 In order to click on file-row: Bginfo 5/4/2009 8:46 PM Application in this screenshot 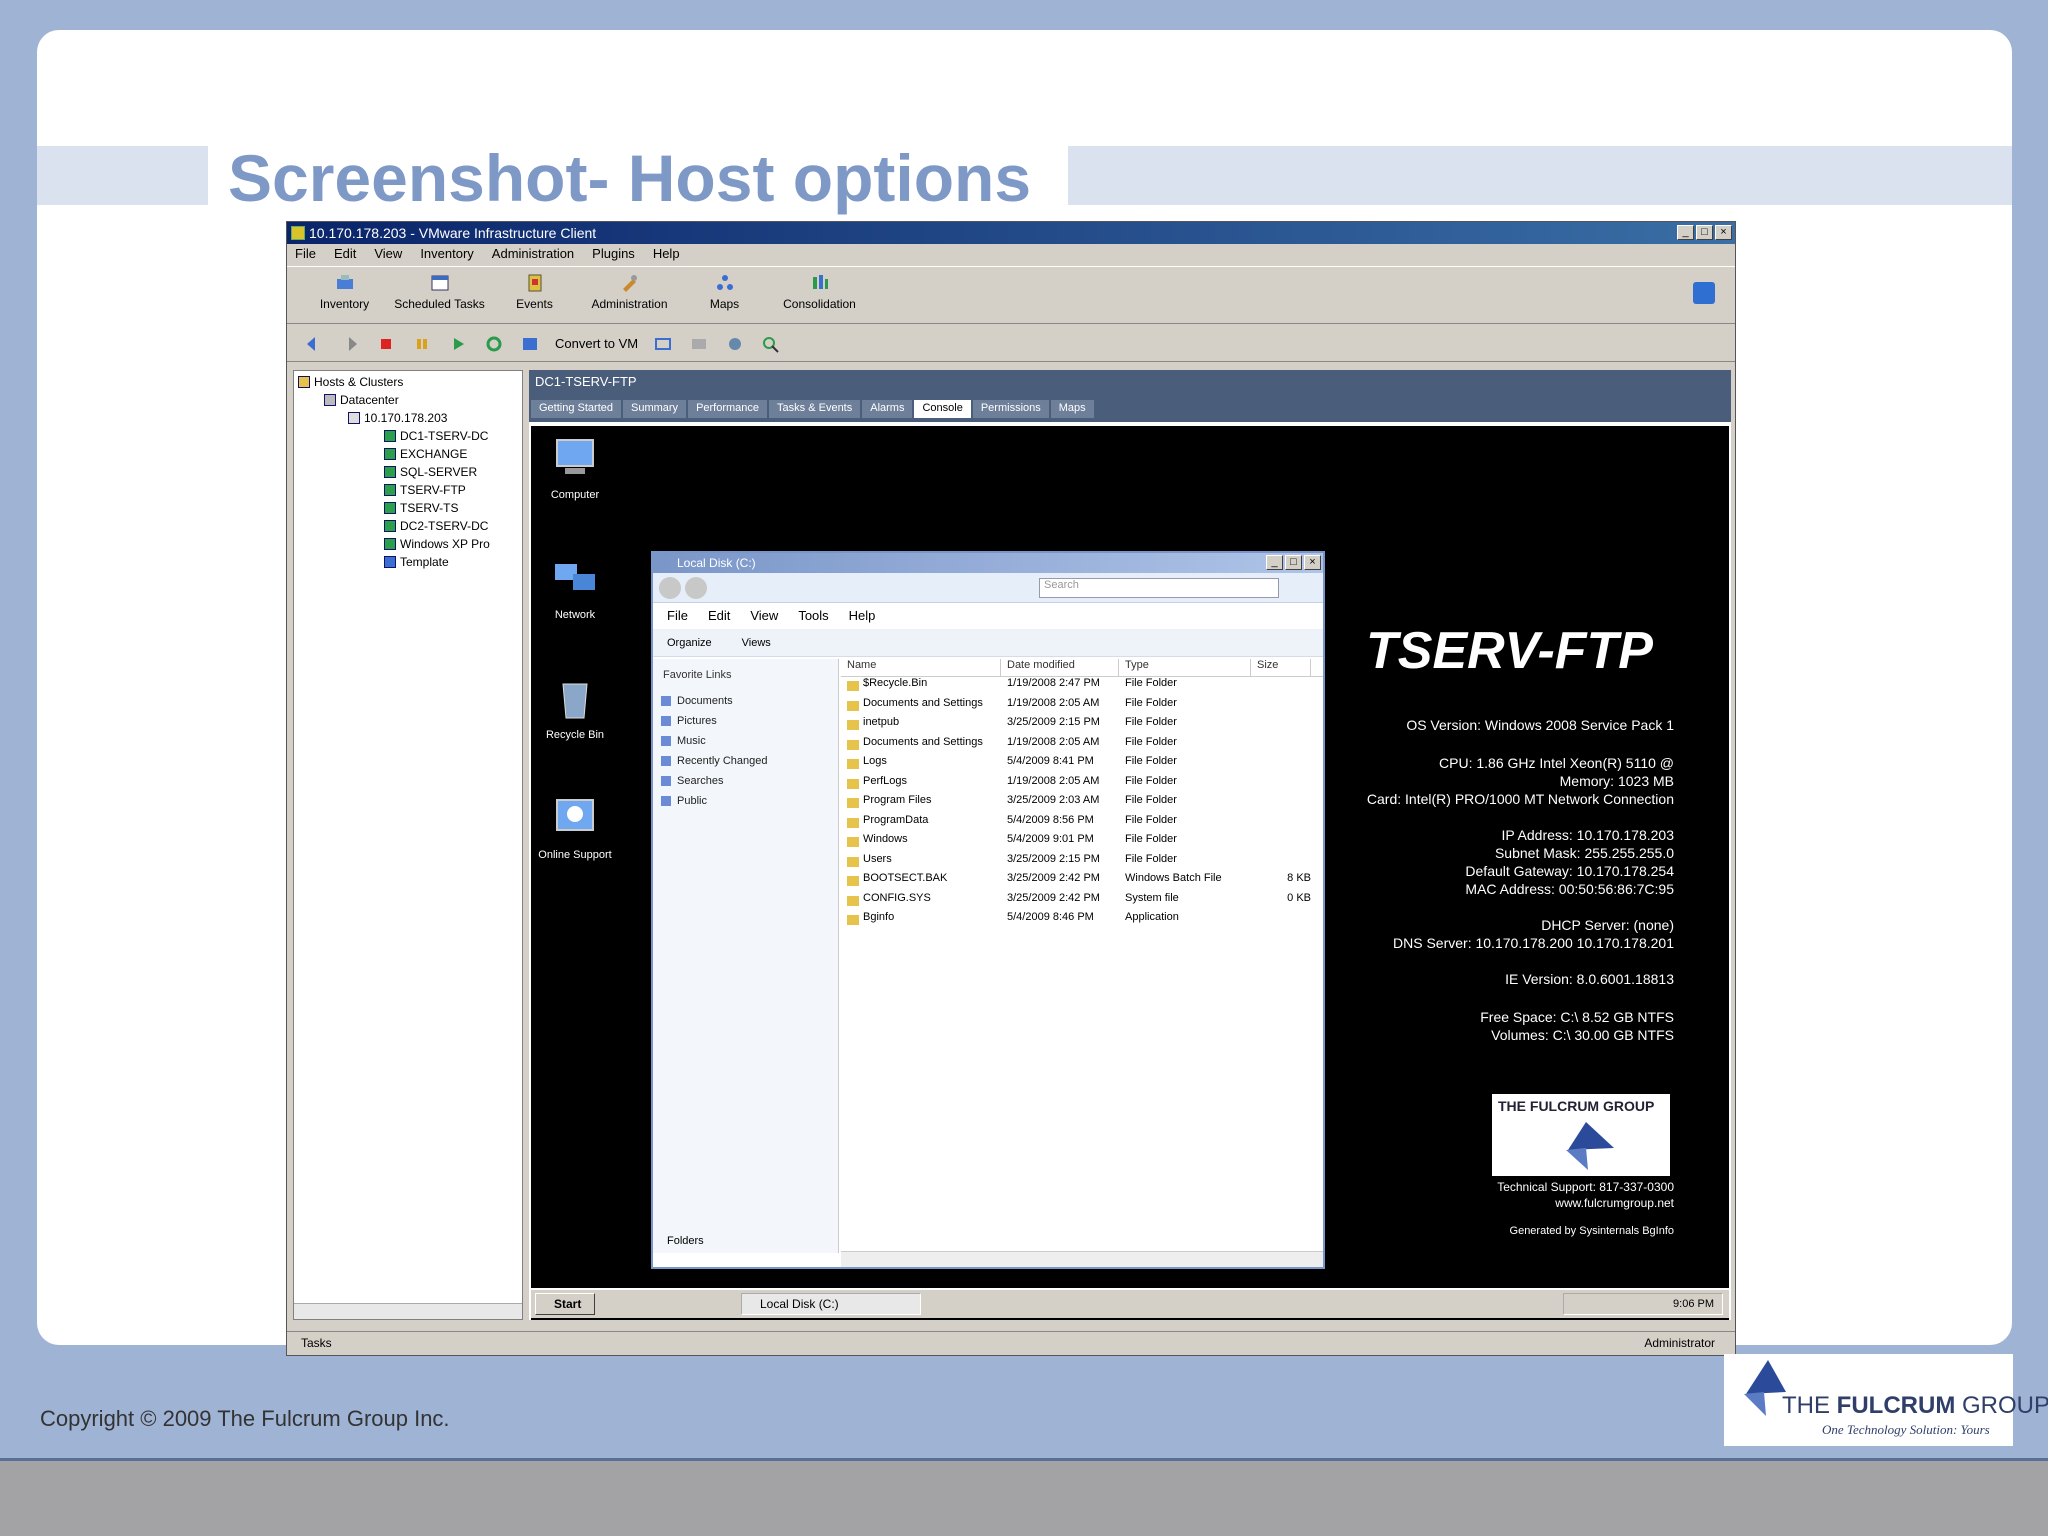, I will do `click(1082, 921)`.